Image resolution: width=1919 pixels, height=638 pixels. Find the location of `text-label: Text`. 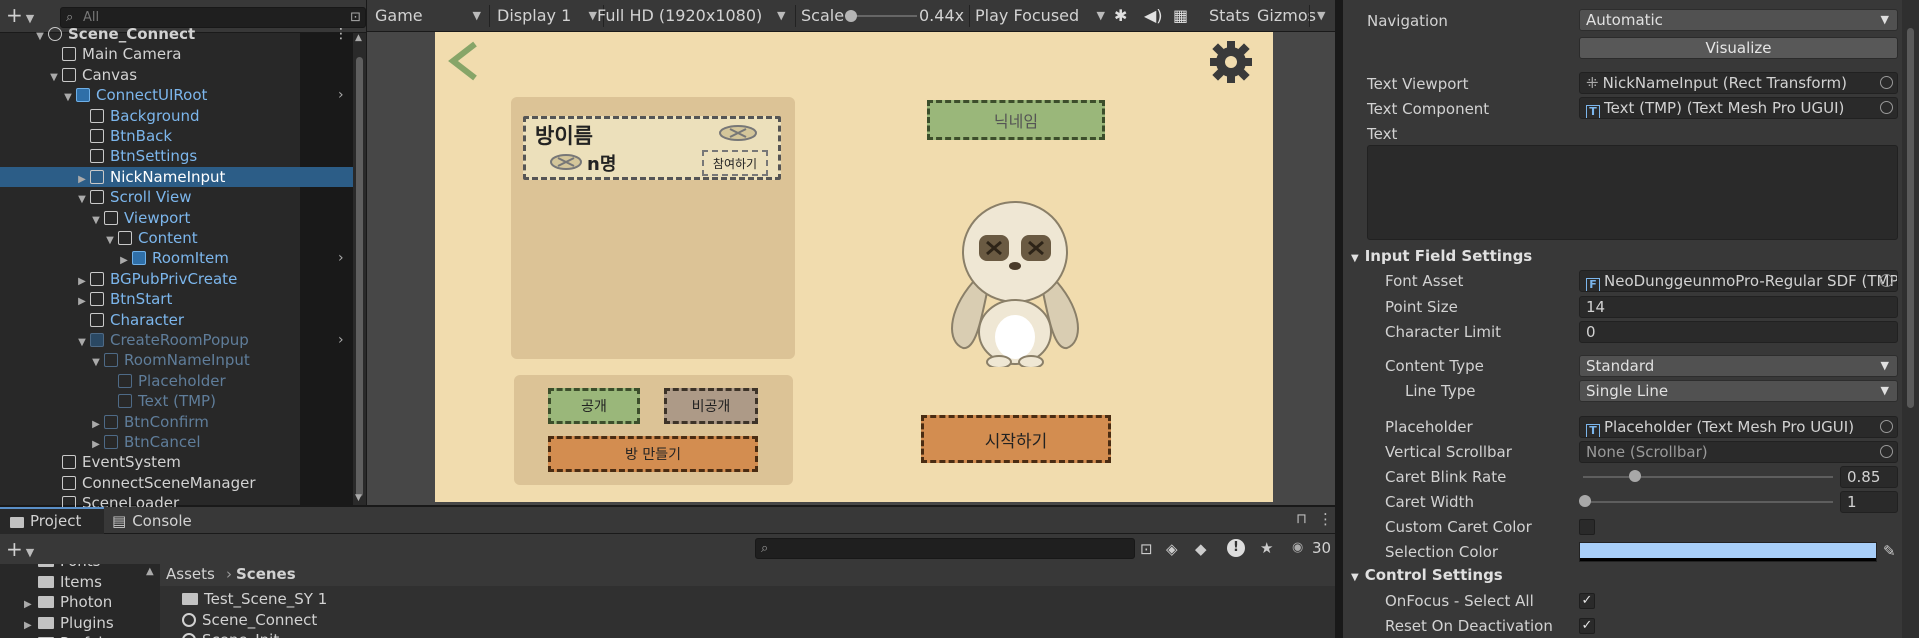

text-label: Text is located at coordinates (1382, 134).